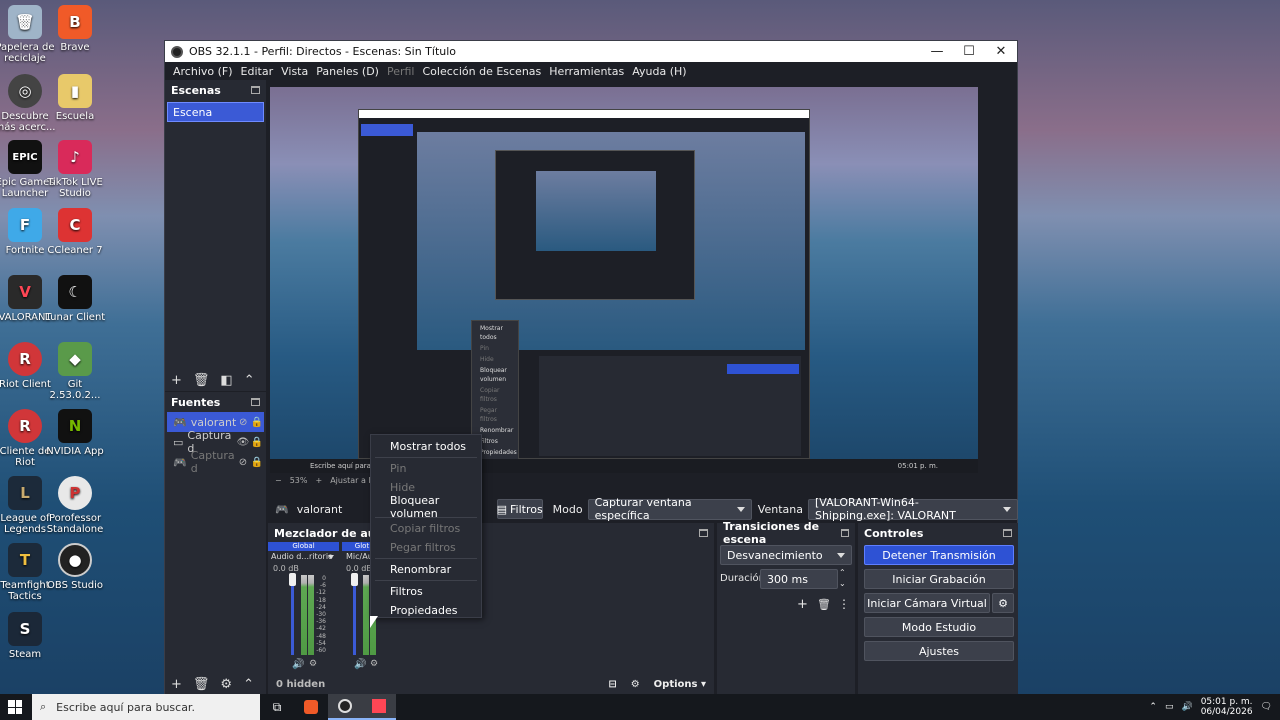 Image resolution: width=1280 pixels, height=720 pixels. Describe the element at coordinates (1227, 707) in the screenshot. I see `clock: 05:01 p. m. 06/04/2026` at that location.